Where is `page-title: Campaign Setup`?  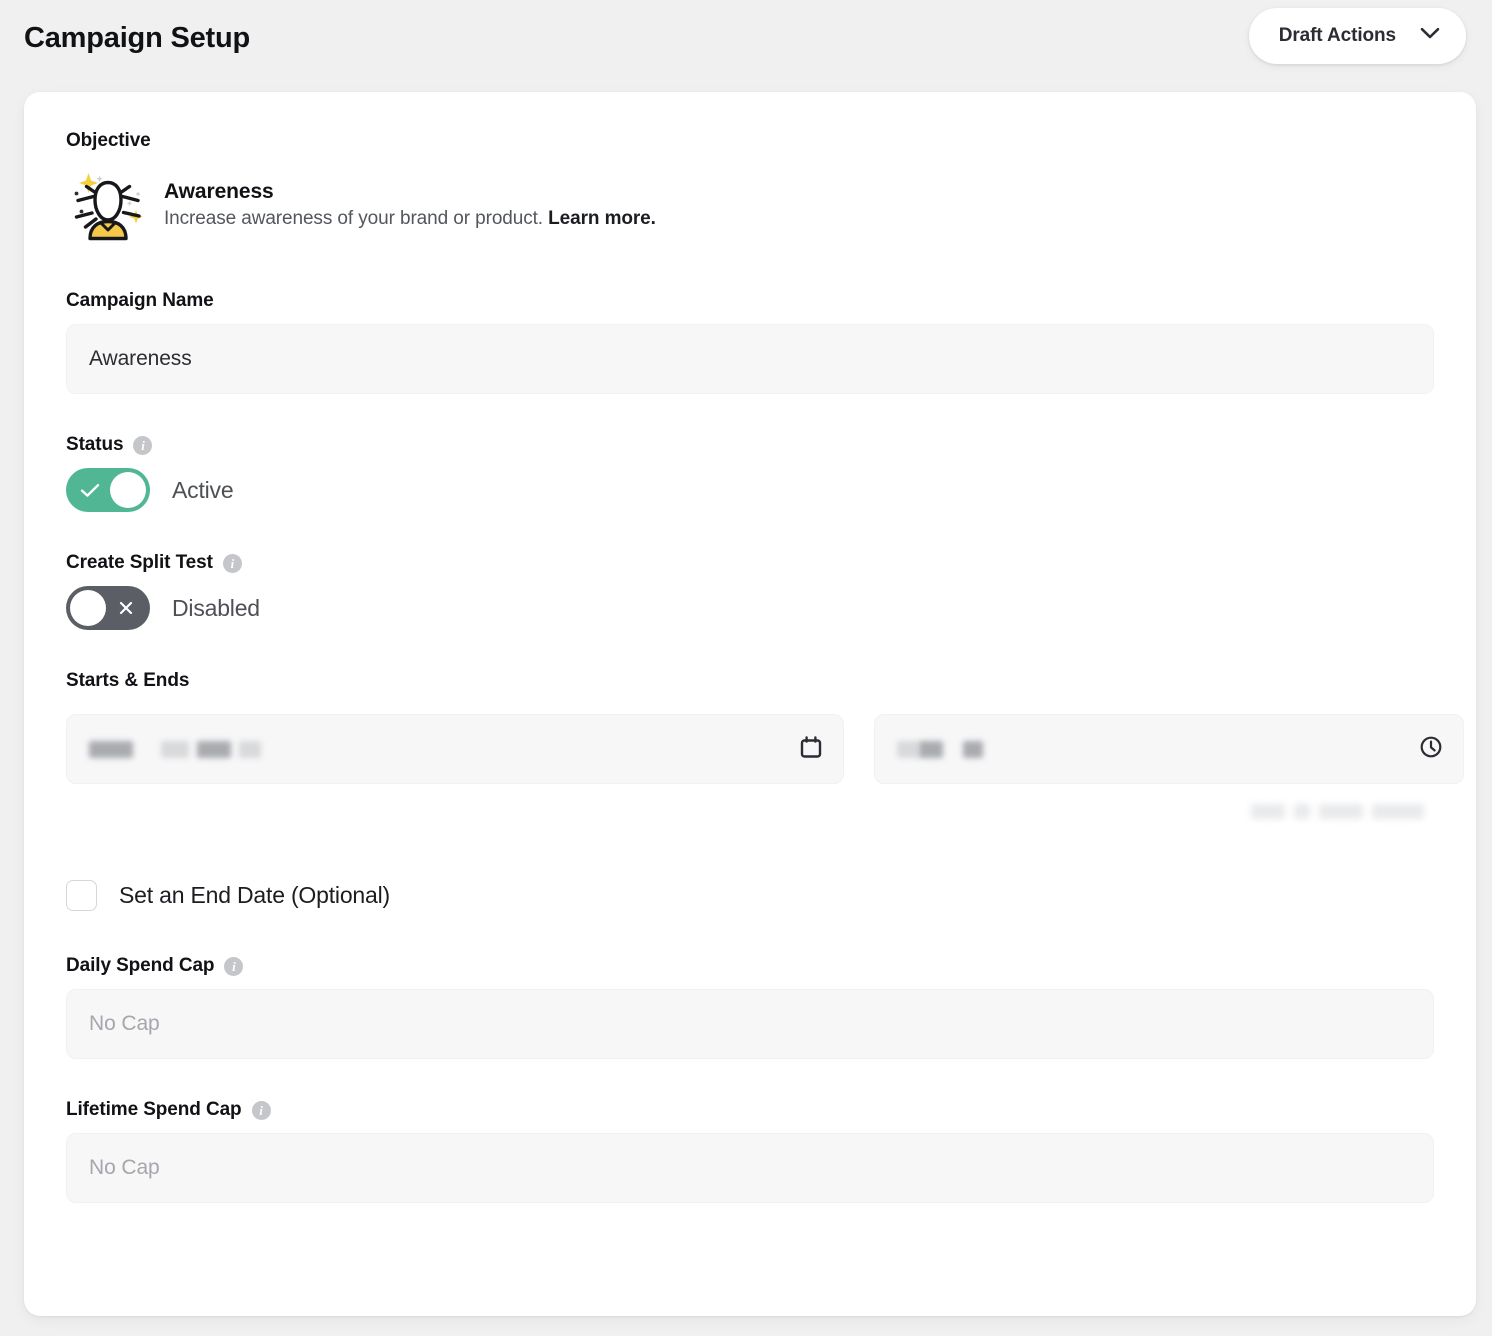
page-title: Campaign Setup is located at coordinates (137, 37).